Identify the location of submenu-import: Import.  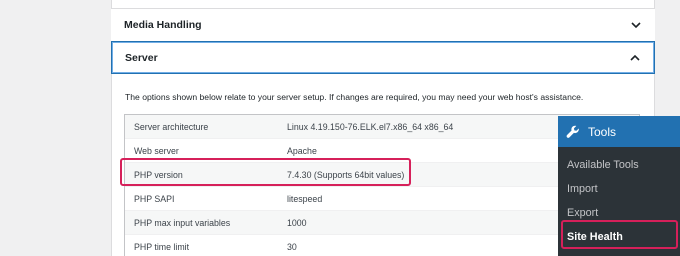
(619, 189).